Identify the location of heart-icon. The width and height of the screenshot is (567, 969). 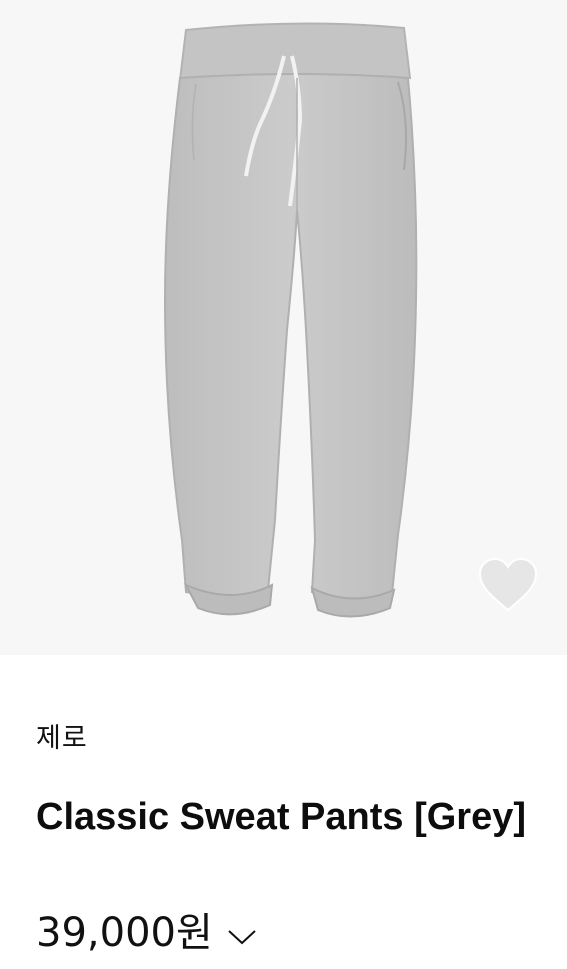
(508, 584).